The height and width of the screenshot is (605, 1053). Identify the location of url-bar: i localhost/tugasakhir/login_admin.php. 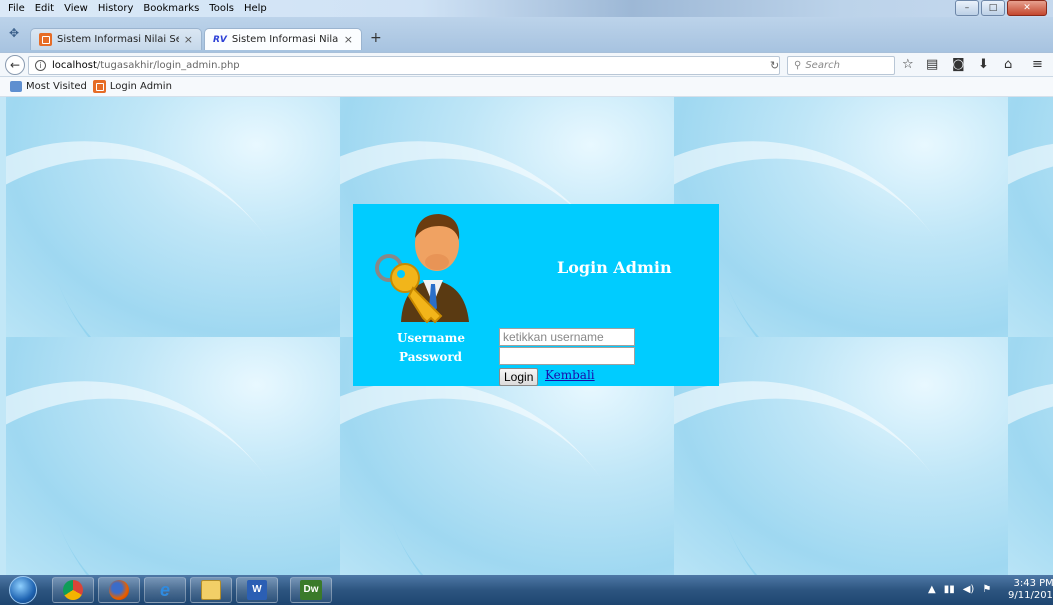
(404, 65).